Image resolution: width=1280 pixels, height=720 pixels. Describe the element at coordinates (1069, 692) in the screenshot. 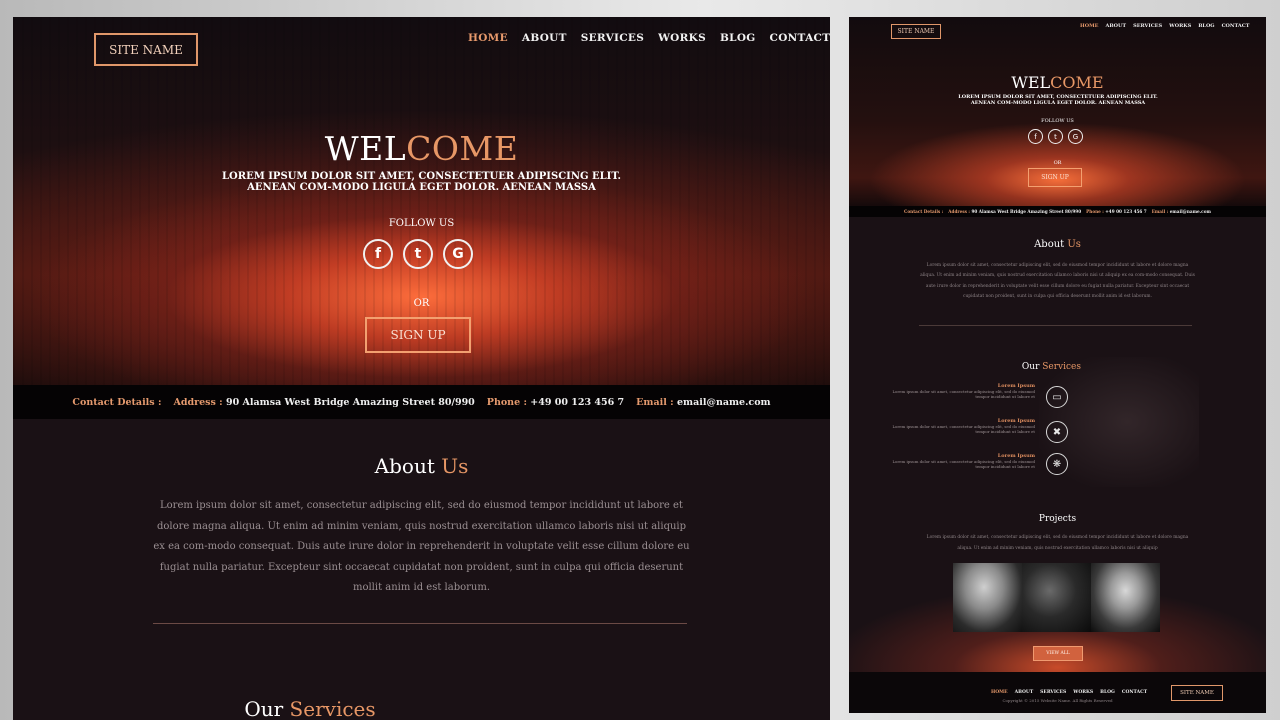

I see `footer-nav: HOME ABOUT SERVICES WORKS BLOG CONTACT` at that location.